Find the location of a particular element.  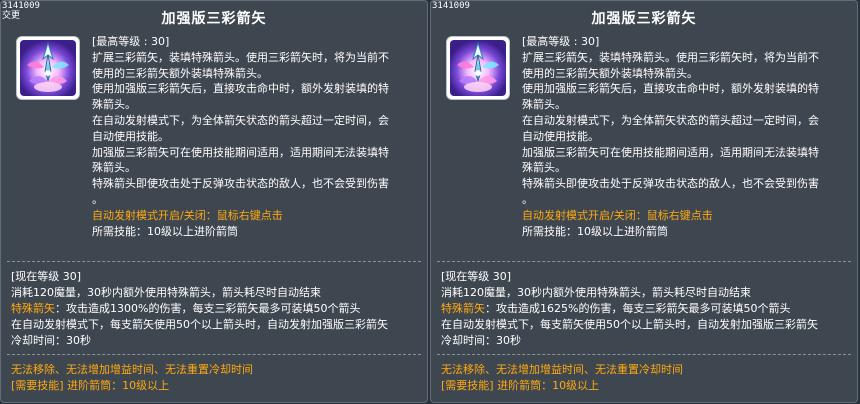

special-arrow-text: ：攻击造成1625%的伤害，每支三彩箭矢最多可装填50个箭头 is located at coordinates (638, 308).